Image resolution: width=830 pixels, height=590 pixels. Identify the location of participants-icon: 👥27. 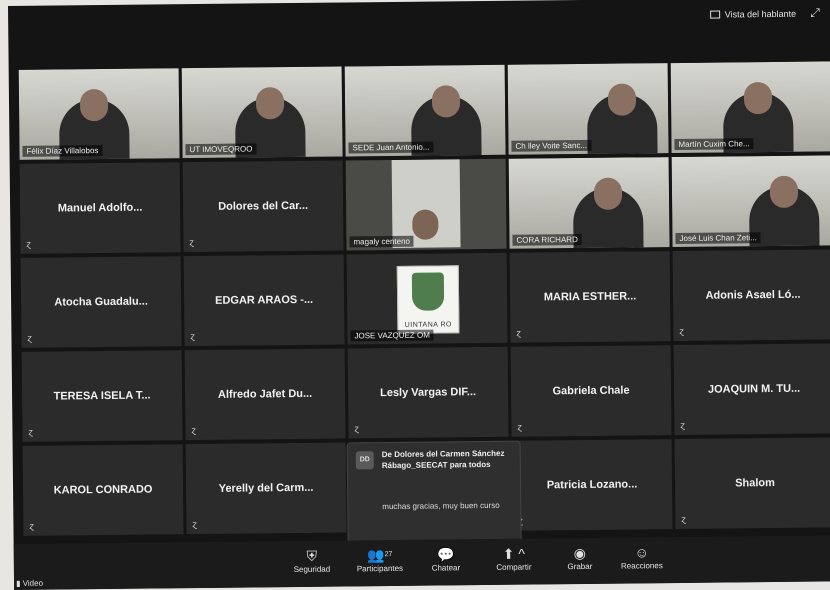
(380, 555).